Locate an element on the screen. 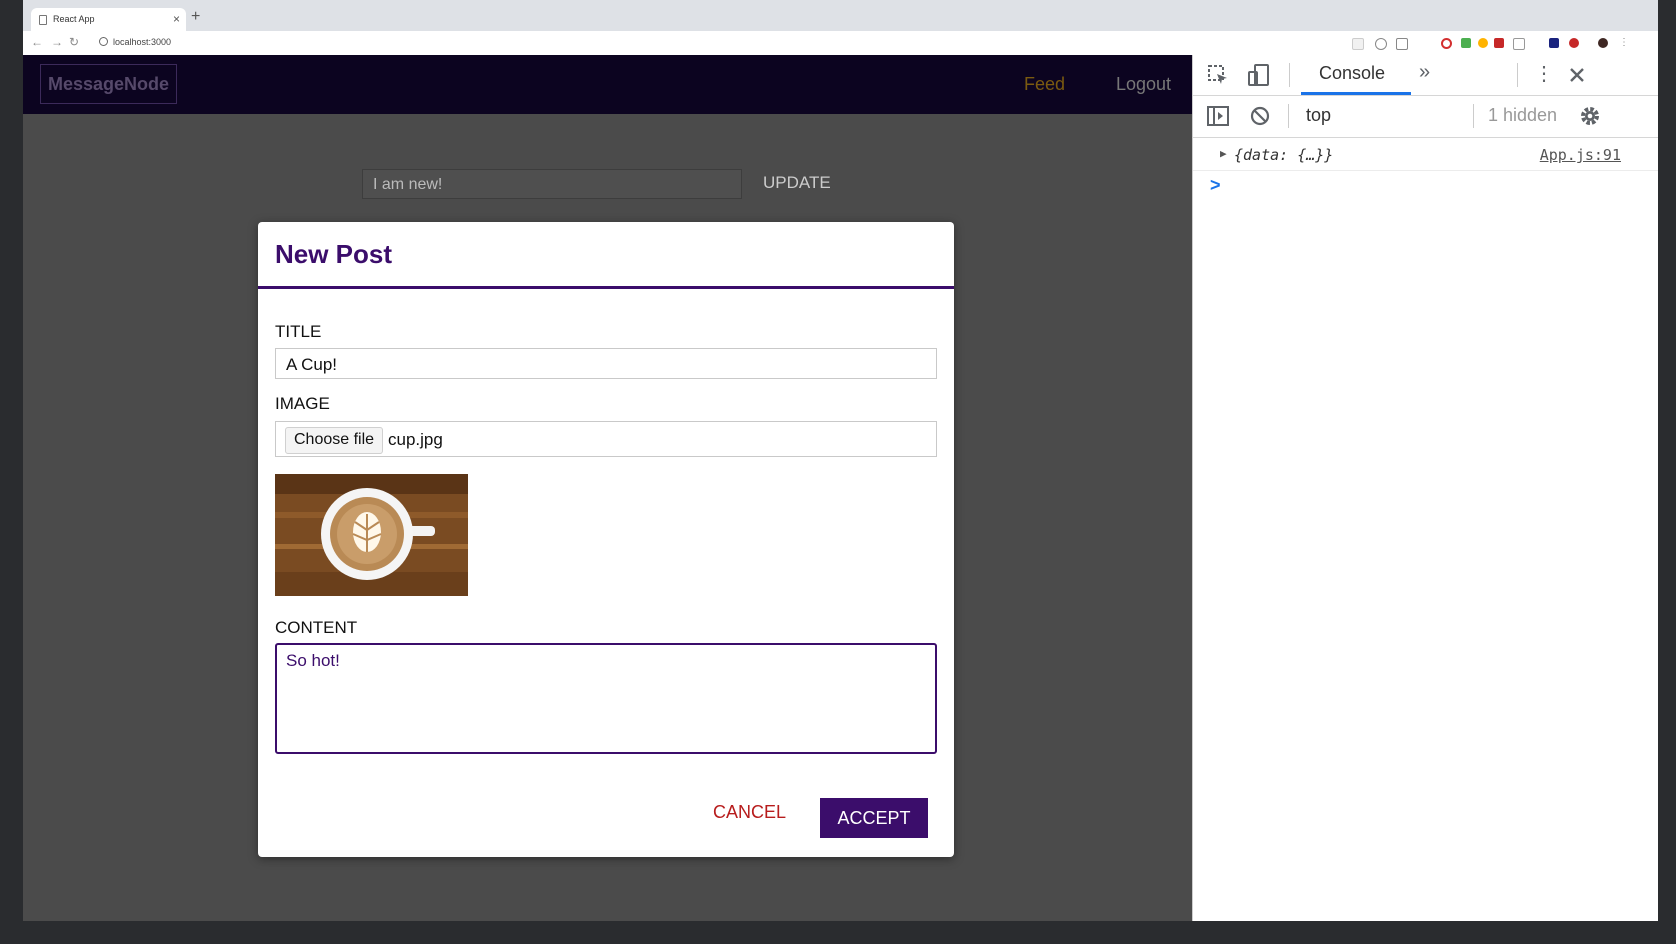 The width and height of the screenshot is (1676, 944). browser-tab-bar: React App × + is located at coordinates (840, 15).